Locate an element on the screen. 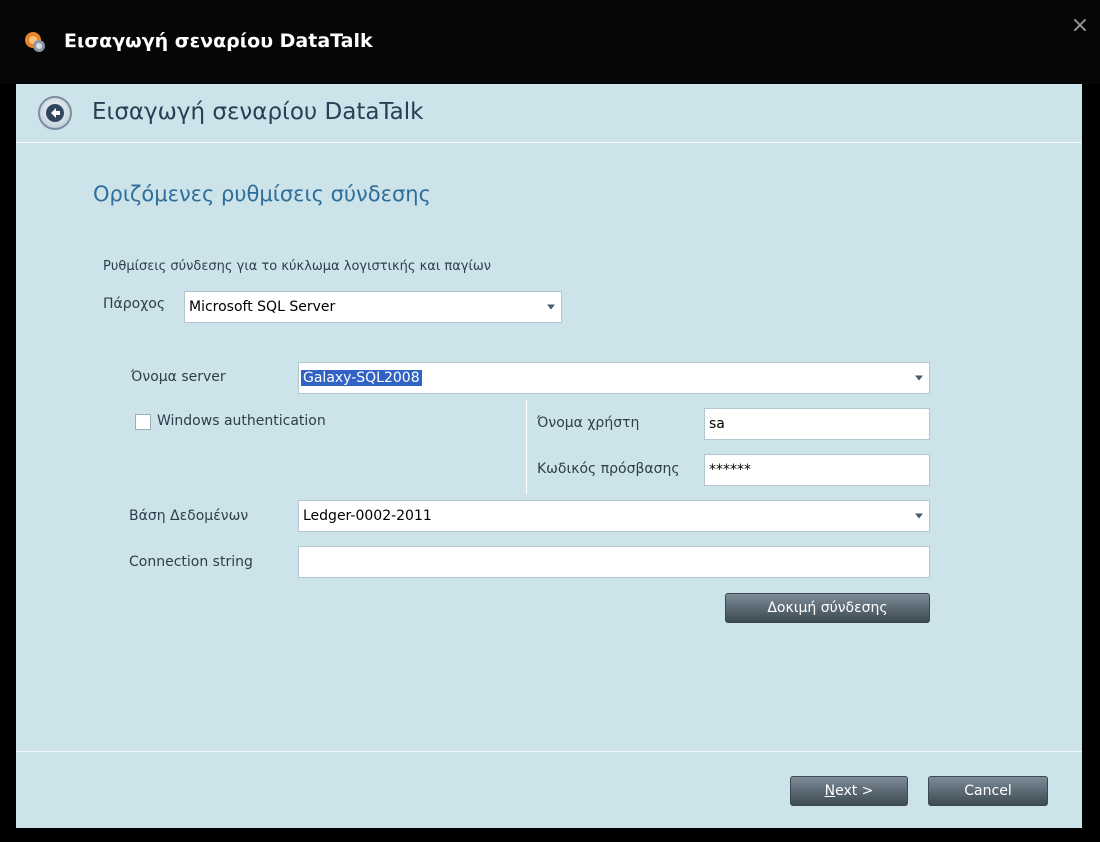 The height and width of the screenshot is (842, 1100). wizard-title: Εισαγωγή σεναρίου DataTalk is located at coordinates (258, 112).